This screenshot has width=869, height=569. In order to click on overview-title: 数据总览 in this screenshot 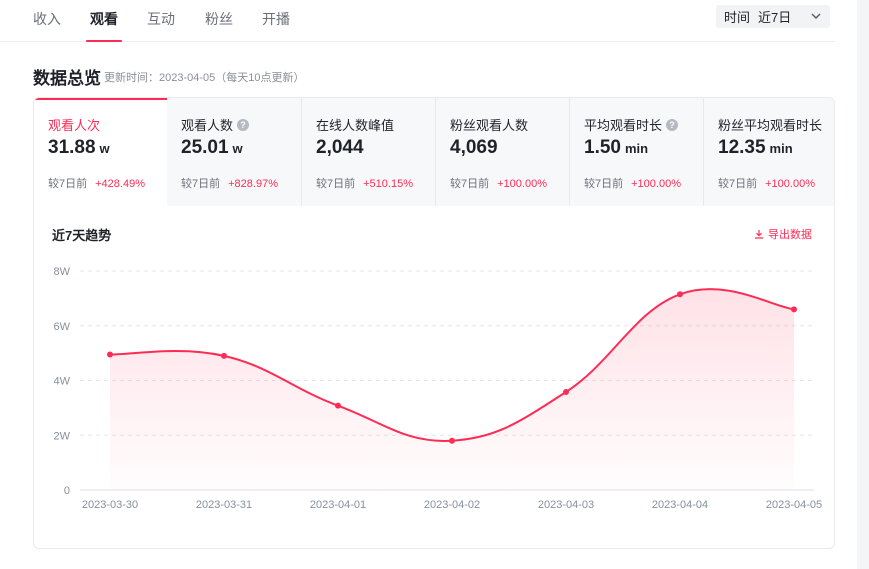, I will do `click(67, 78)`.